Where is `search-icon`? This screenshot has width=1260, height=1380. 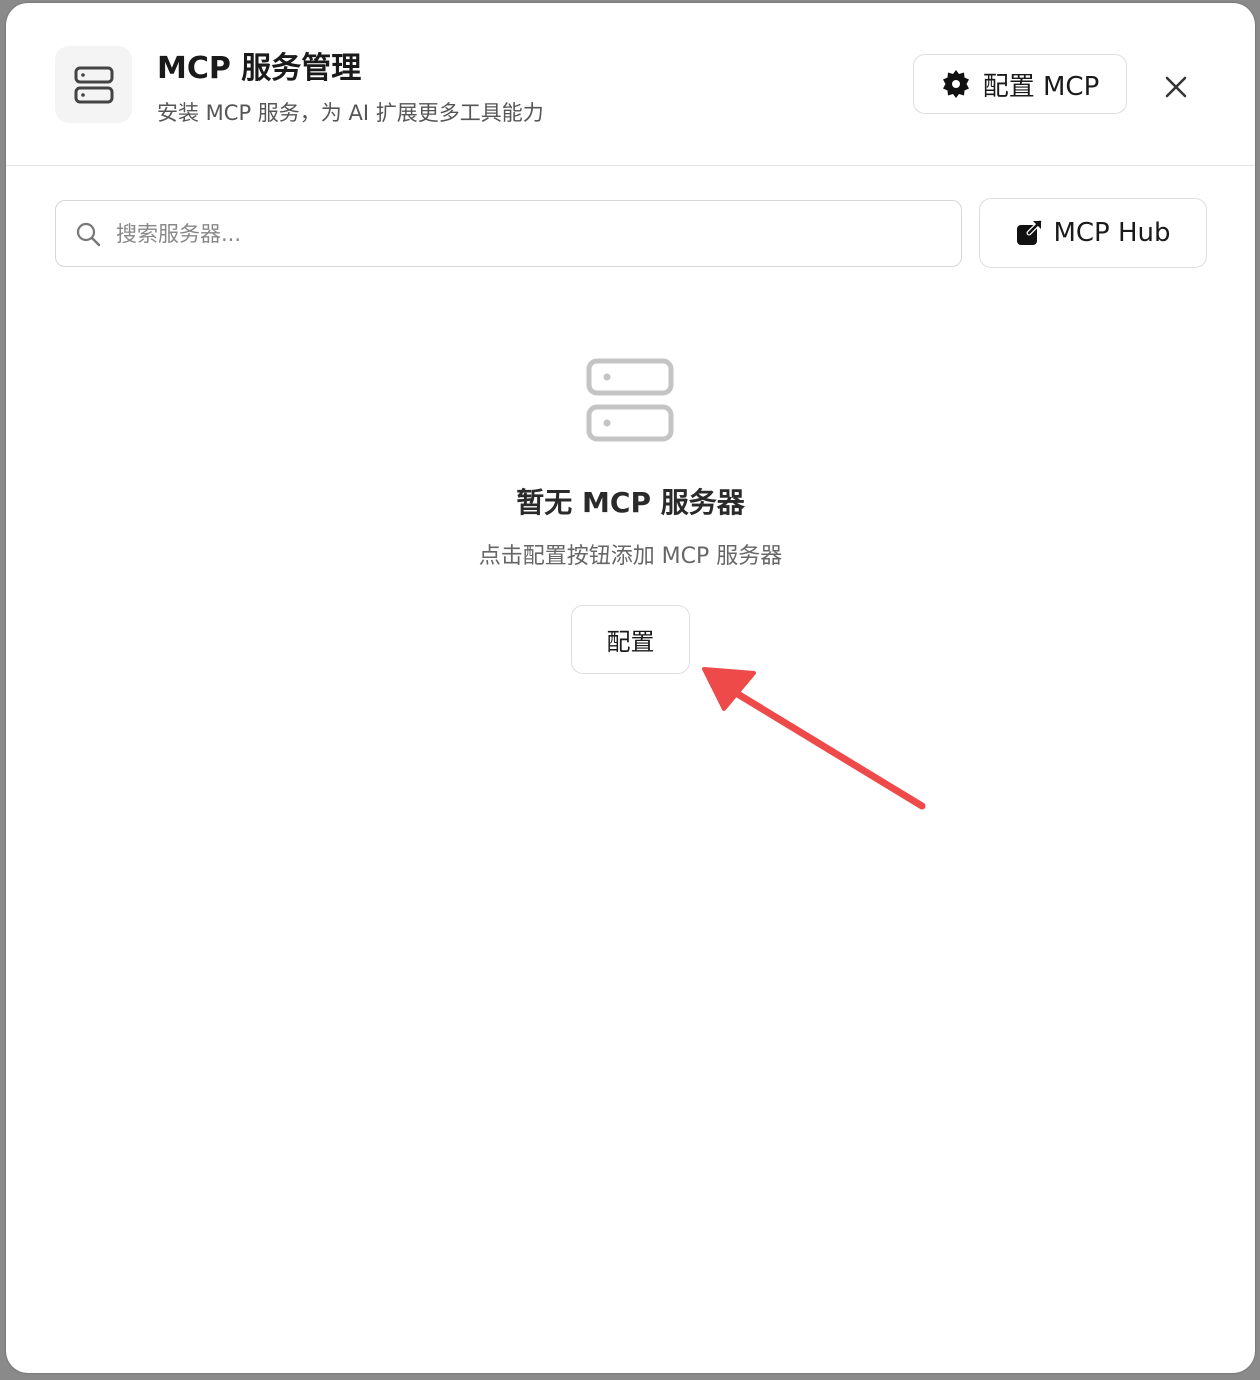 search-icon is located at coordinates (88, 234).